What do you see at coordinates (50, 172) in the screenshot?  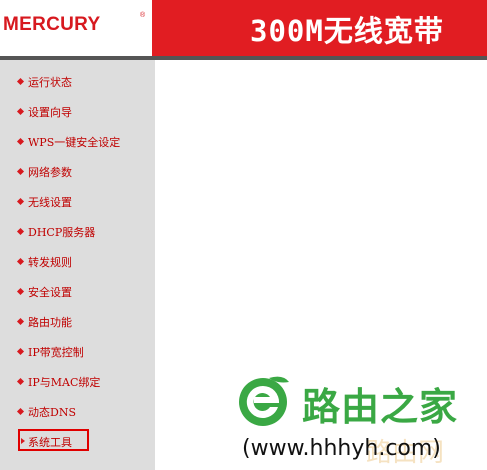 I see `sidebar-item-label: 网络参数` at bounding box center [50, 172].